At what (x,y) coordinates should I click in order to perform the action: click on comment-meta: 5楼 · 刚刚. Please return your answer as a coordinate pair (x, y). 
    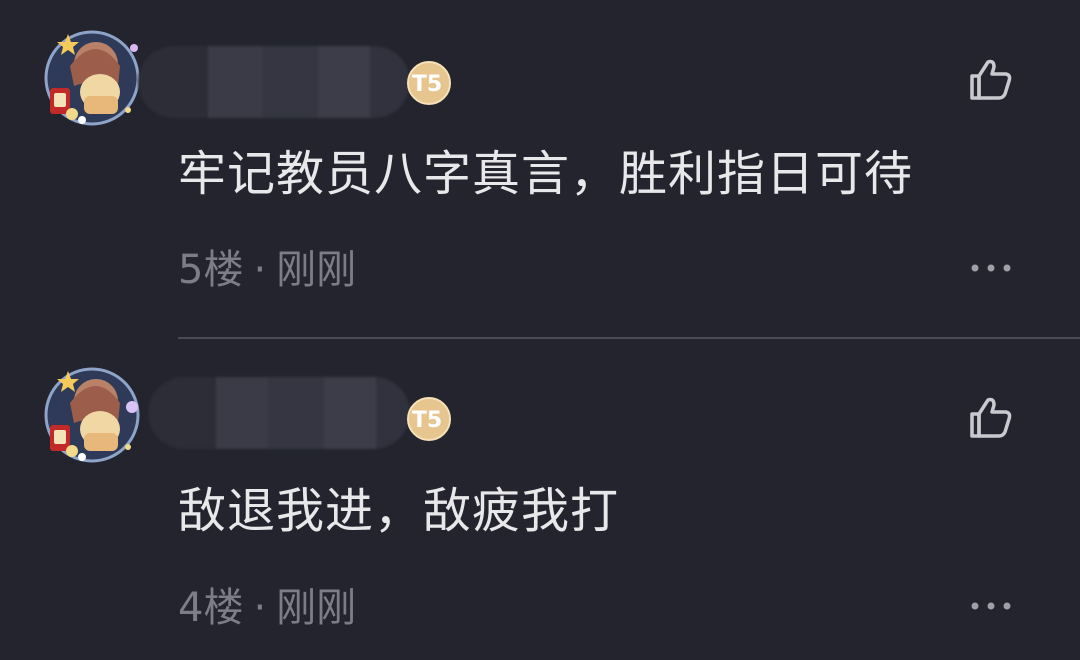
    Looking at the image, I should click on (267, 270).